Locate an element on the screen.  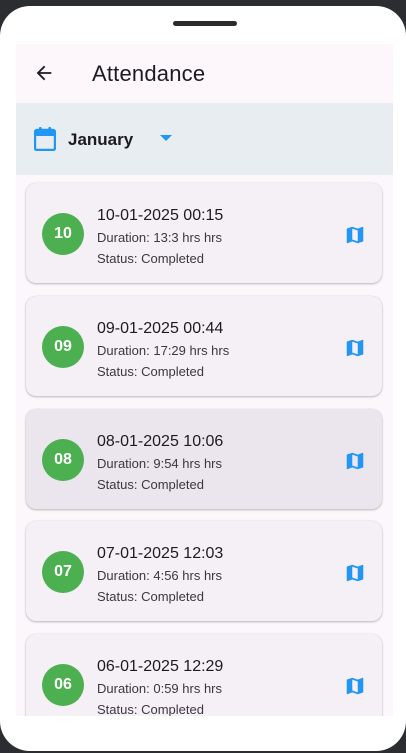
month-filter-bar: January is located at coordinates (204, 139).